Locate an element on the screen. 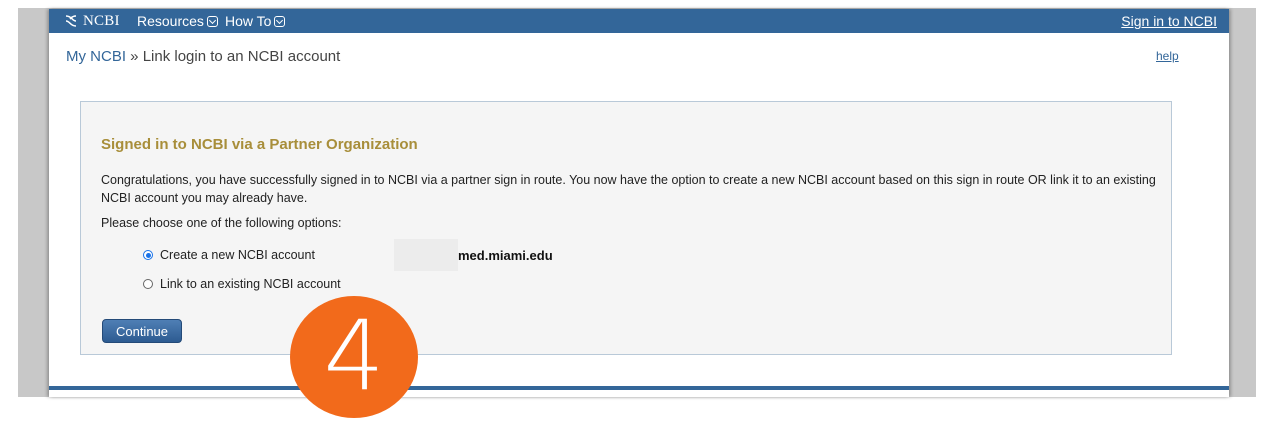 This screenshot has height=425, width=1275. create-account-label: Create a new NCBI account is located at coordinates (237, 255).